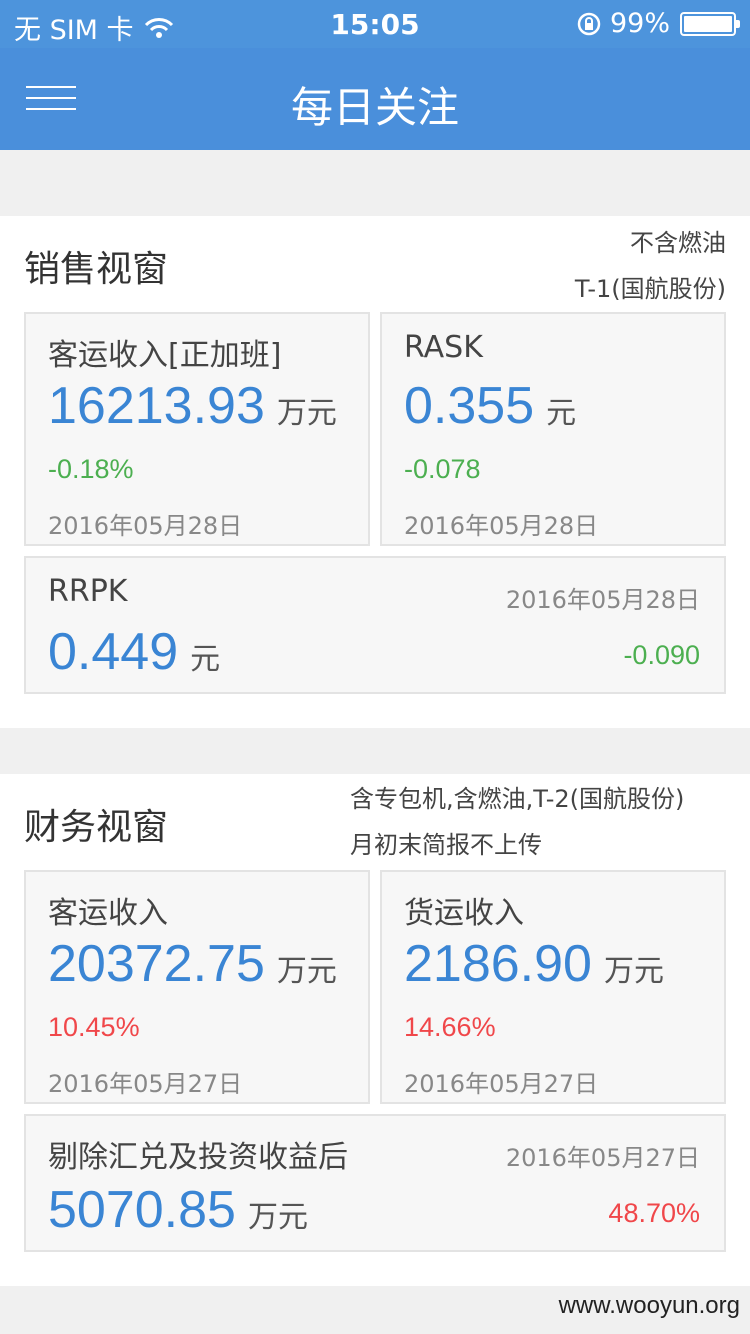  I want to click on card-value: 0.355, so click(469, 406).